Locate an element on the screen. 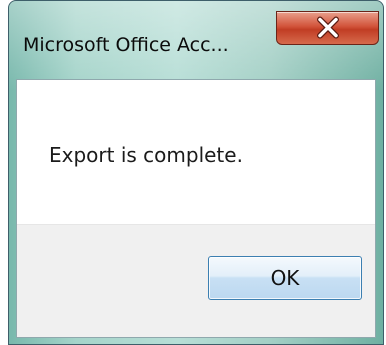 The image size is (386, 345). ok-button: OK is located at coordinates (285, 278).